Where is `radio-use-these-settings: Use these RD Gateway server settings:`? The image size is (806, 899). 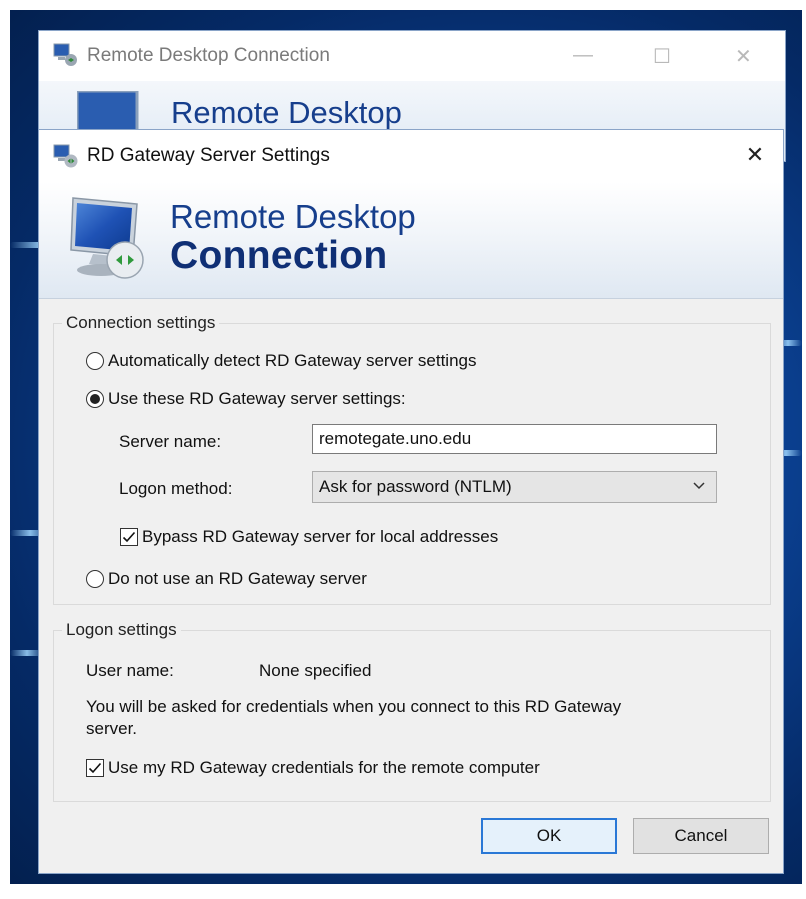 radio-use-these-settings: Use these RD Gateway server settings: is located at coordinates (246, 399).